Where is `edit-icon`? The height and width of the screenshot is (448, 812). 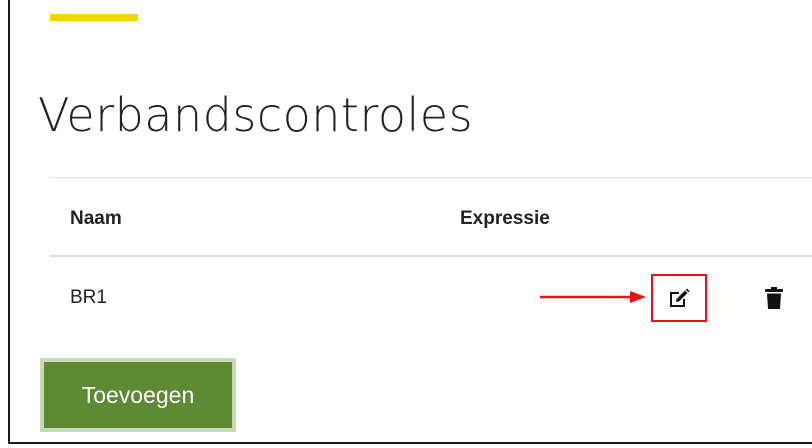 edit-icon is located at coordinates (680, 297).